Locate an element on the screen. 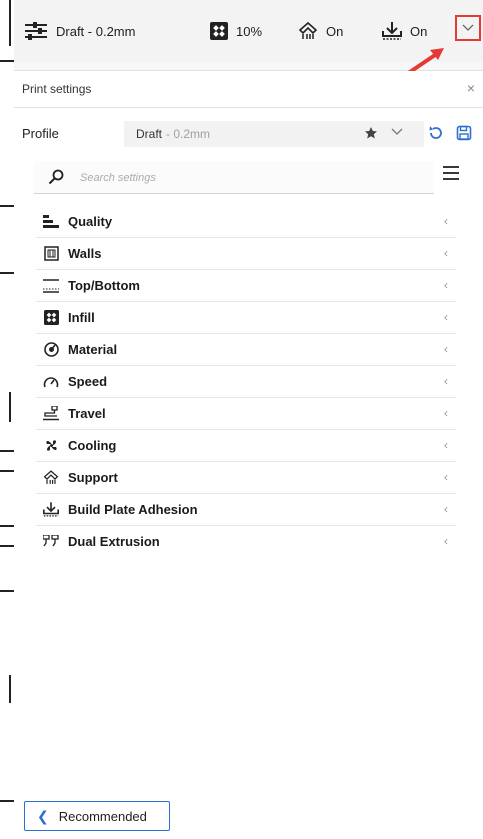 This screenshot has width=483, height=839. category-build-plate-adhesion: Build Plate Adhesion ‹ is located at coordinates (246, 510).